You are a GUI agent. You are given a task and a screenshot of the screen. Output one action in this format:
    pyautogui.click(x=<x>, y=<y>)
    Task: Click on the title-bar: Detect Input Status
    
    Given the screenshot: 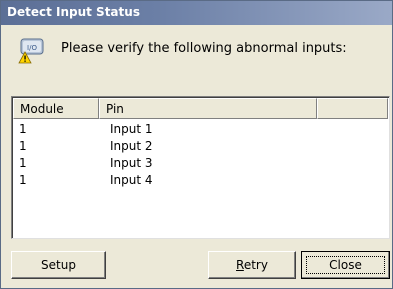 What is the action you would take?
    pyautogui.click(x=196, y=13)
    